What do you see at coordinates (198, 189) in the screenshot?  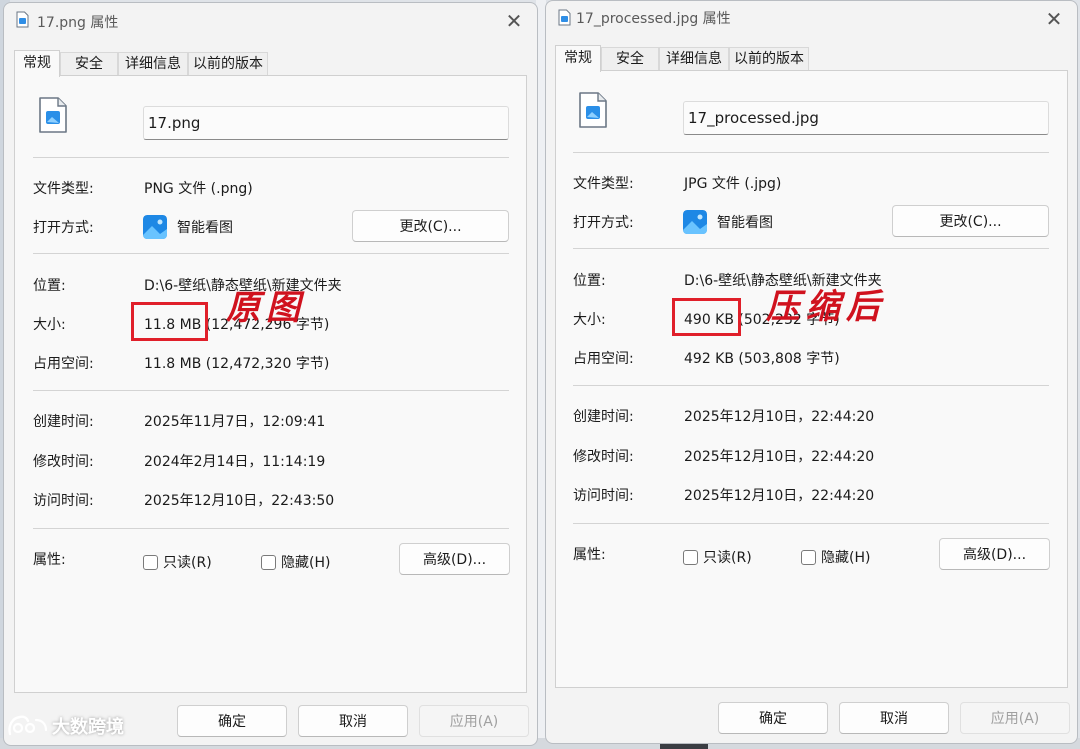 I see `file-type-value: PNG 文件 (.png)` at bounding box center [198, 189].